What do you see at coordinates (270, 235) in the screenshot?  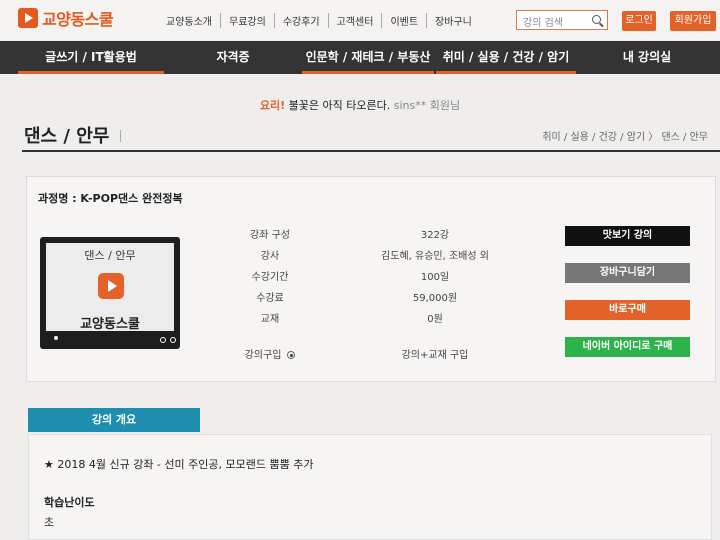 I see `info-label-composition: 강좌 구성` at bounding box center [270, 235].